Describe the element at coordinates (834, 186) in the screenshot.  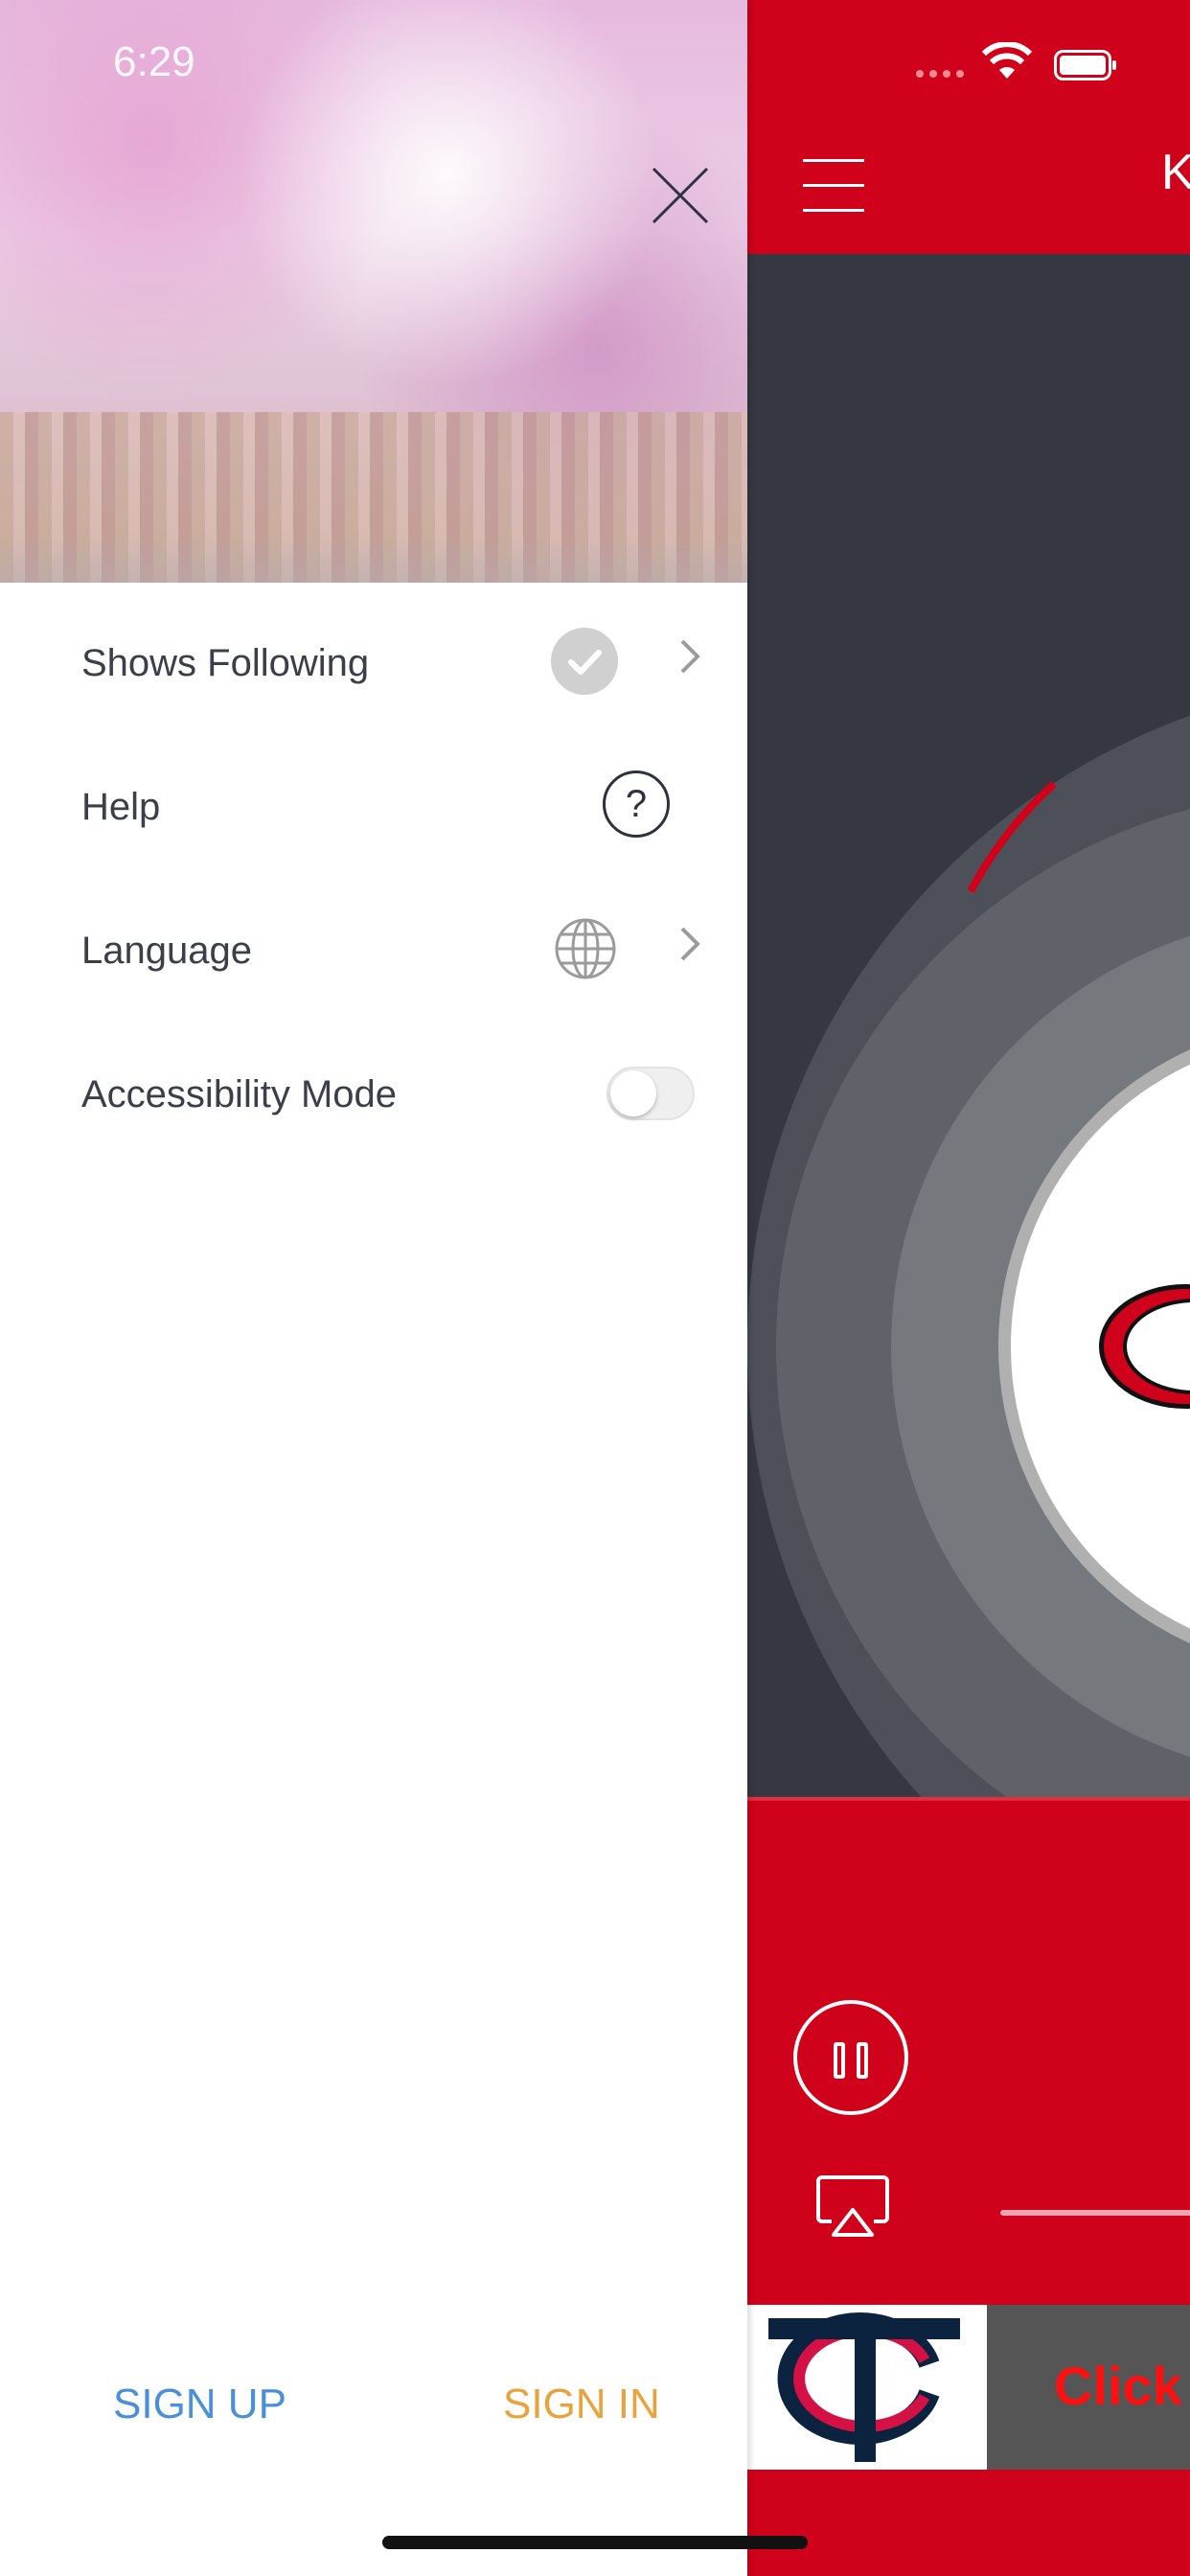
I see `hamburger-menu-icon` at that location.